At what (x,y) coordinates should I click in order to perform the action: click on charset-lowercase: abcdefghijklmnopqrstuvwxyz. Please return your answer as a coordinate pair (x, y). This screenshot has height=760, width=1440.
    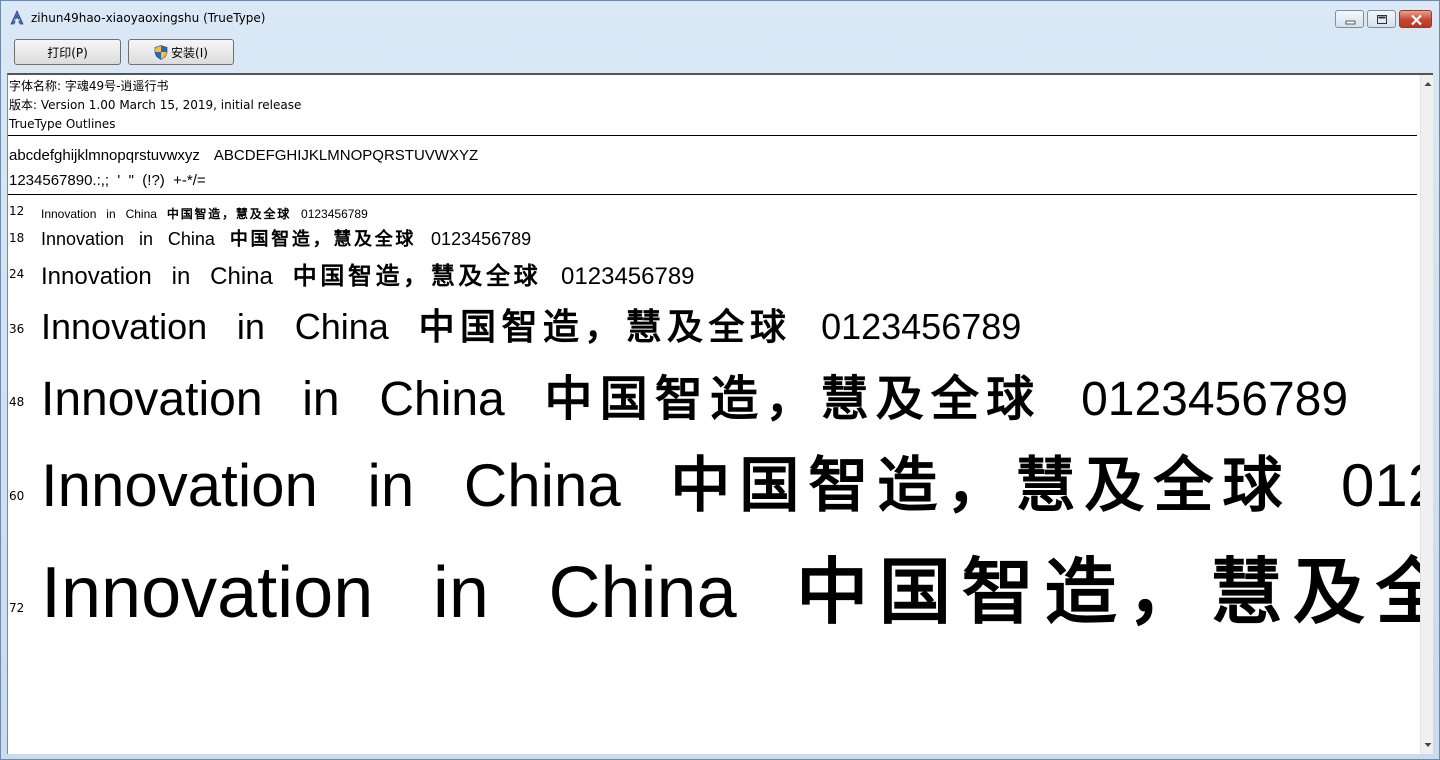
    Looking at the image, I should click on (104, 155).